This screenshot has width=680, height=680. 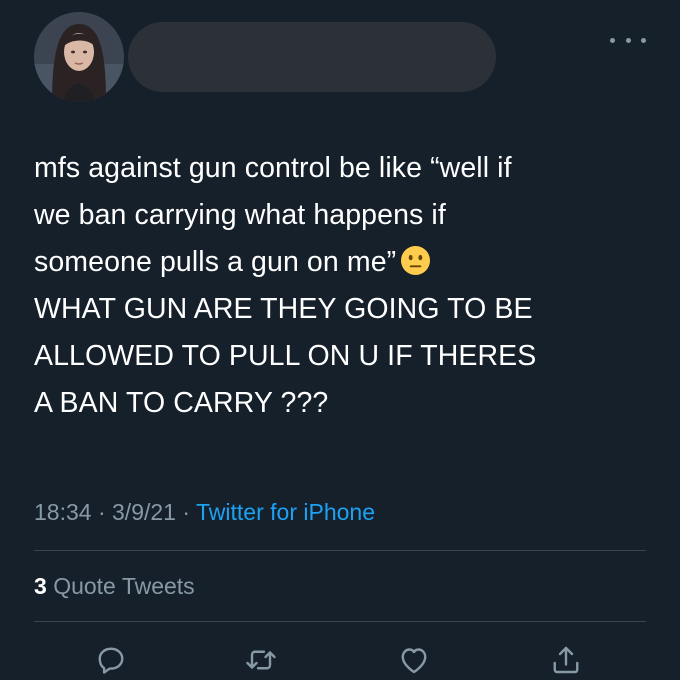 I want to click on quote-label: Quote Tweets, so click(x=124, y=586).